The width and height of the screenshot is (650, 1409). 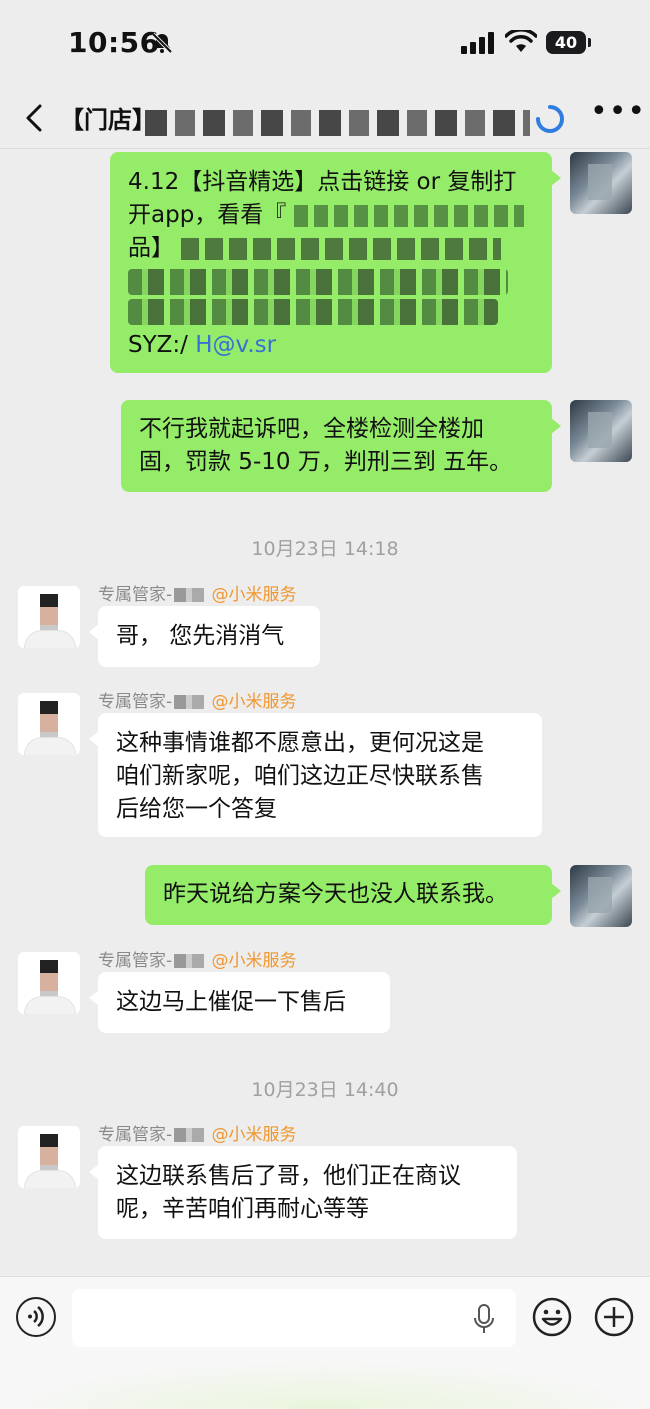 I want to click on battery-cap, so click(x=589, y=42).